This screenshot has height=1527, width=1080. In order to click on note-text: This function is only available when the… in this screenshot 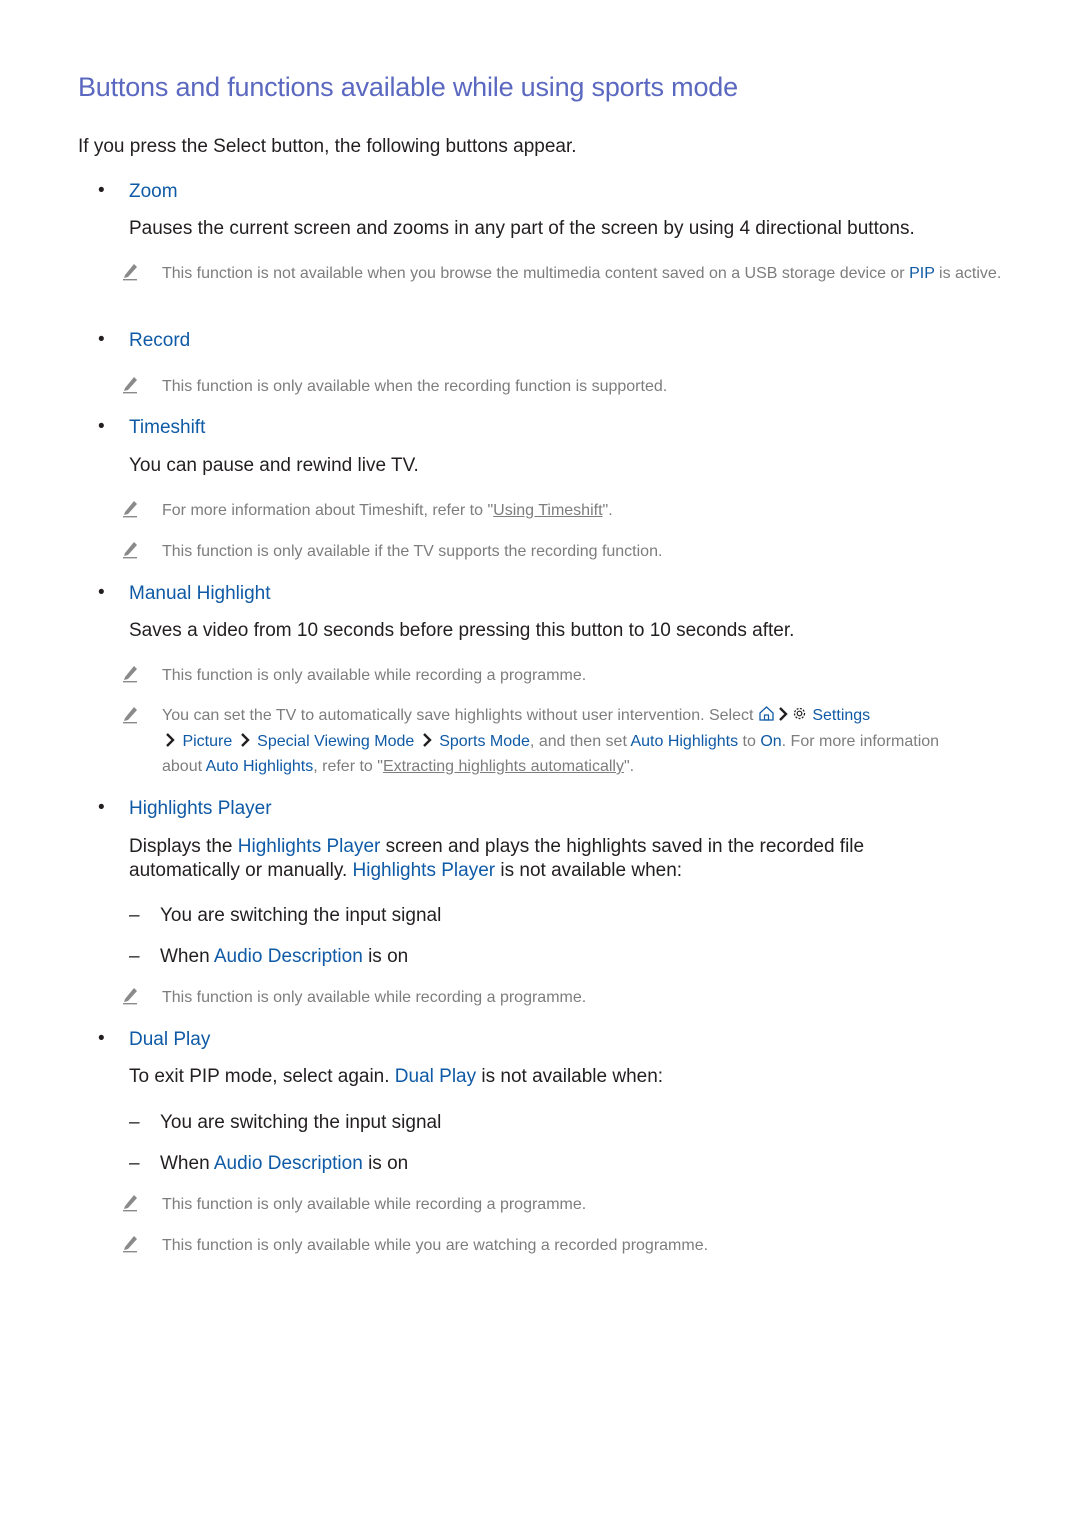, I will do `click(415, 386)`.